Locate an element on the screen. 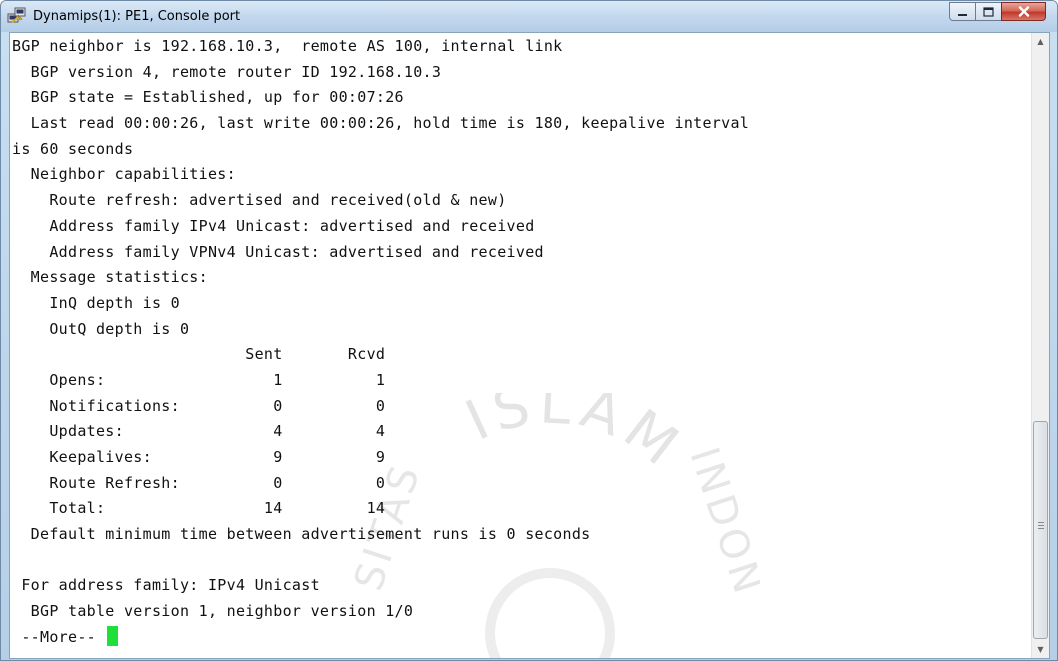 This screenshot has width=1058, height=661. console-line: BGP state = Established, up for 00:07:26 is located at coordinates (208, 97).